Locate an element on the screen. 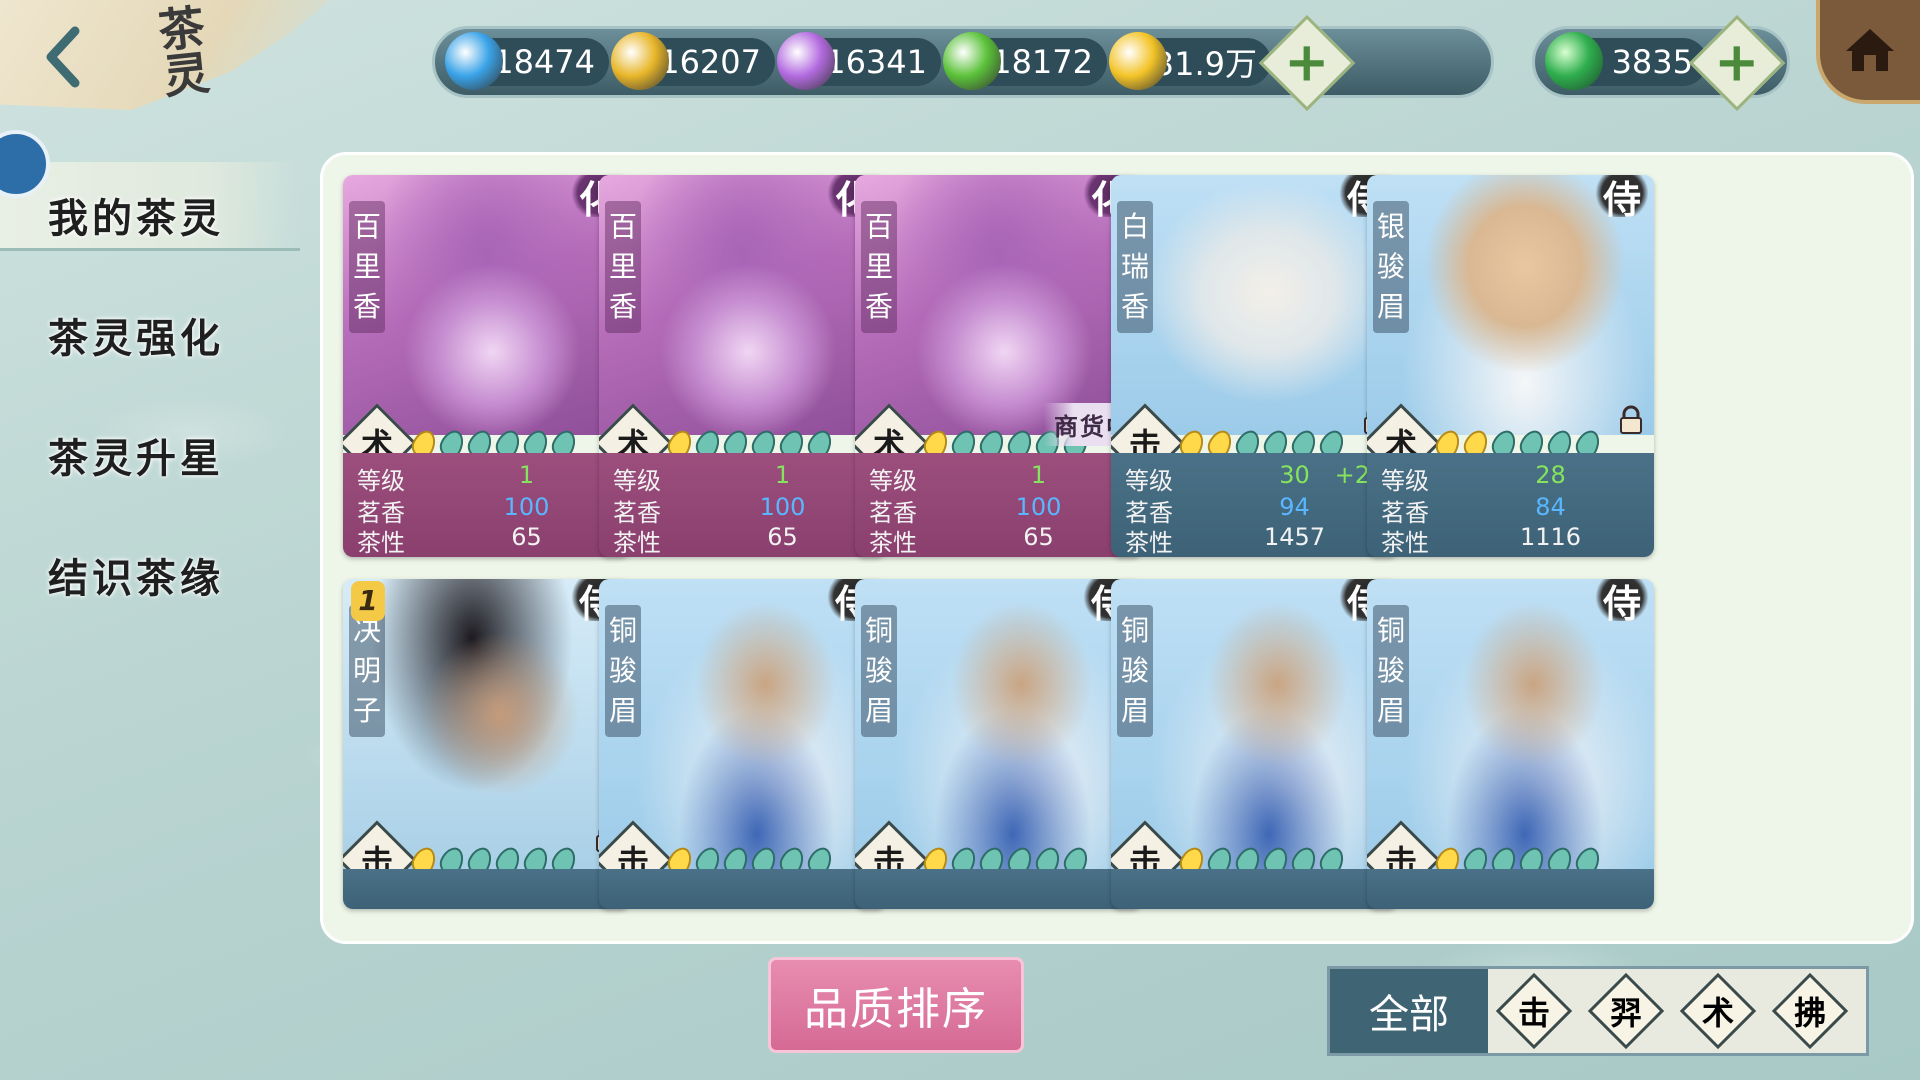 This screenshot has height=1080, width=1920. filter-strike-button: 击 is located at coordinates (1534, 1011).